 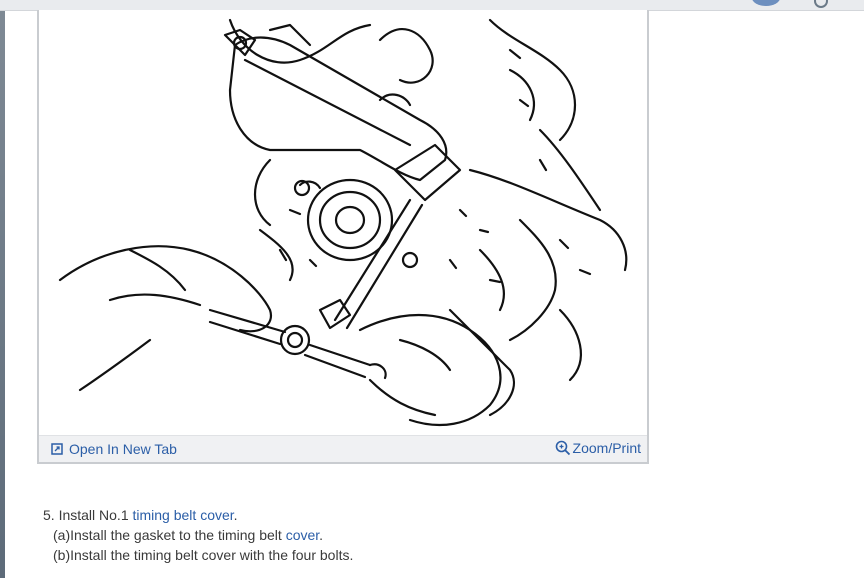 What do you see at coordinates (169, 535) in the screenshot?
I see `step-5a-prefix: (a)Install the gasket to the timing belt` at bounding box center [169, 535].